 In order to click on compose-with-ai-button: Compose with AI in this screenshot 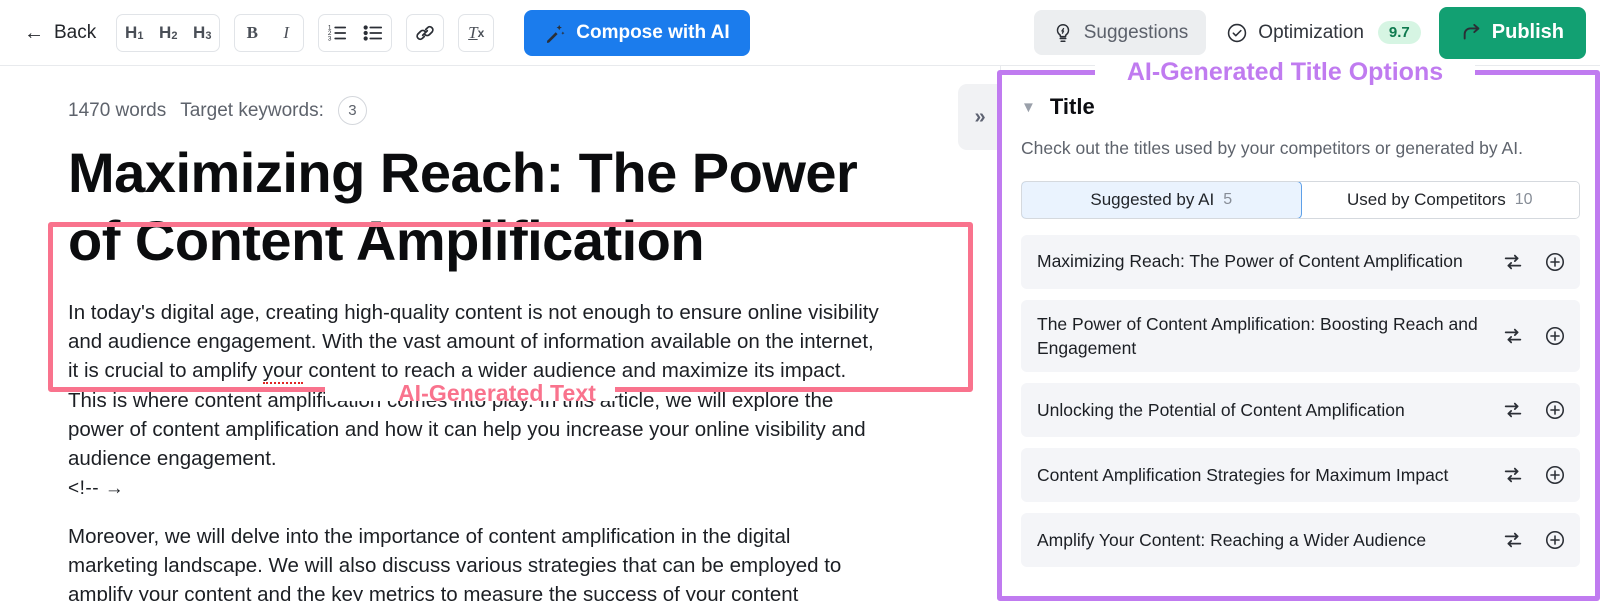, I will do `click(637, 32)`.